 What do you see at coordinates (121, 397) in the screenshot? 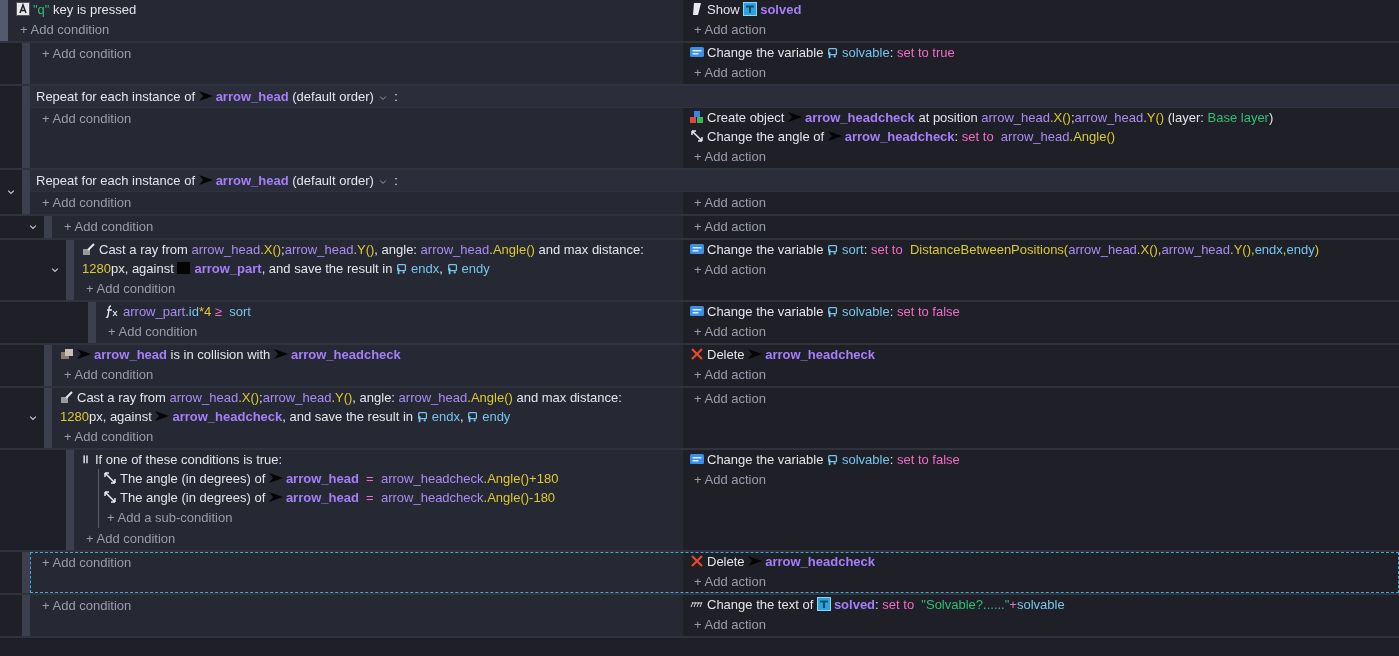
I see `condition-text: Cast a ray from` at bounding box center [121, 397].